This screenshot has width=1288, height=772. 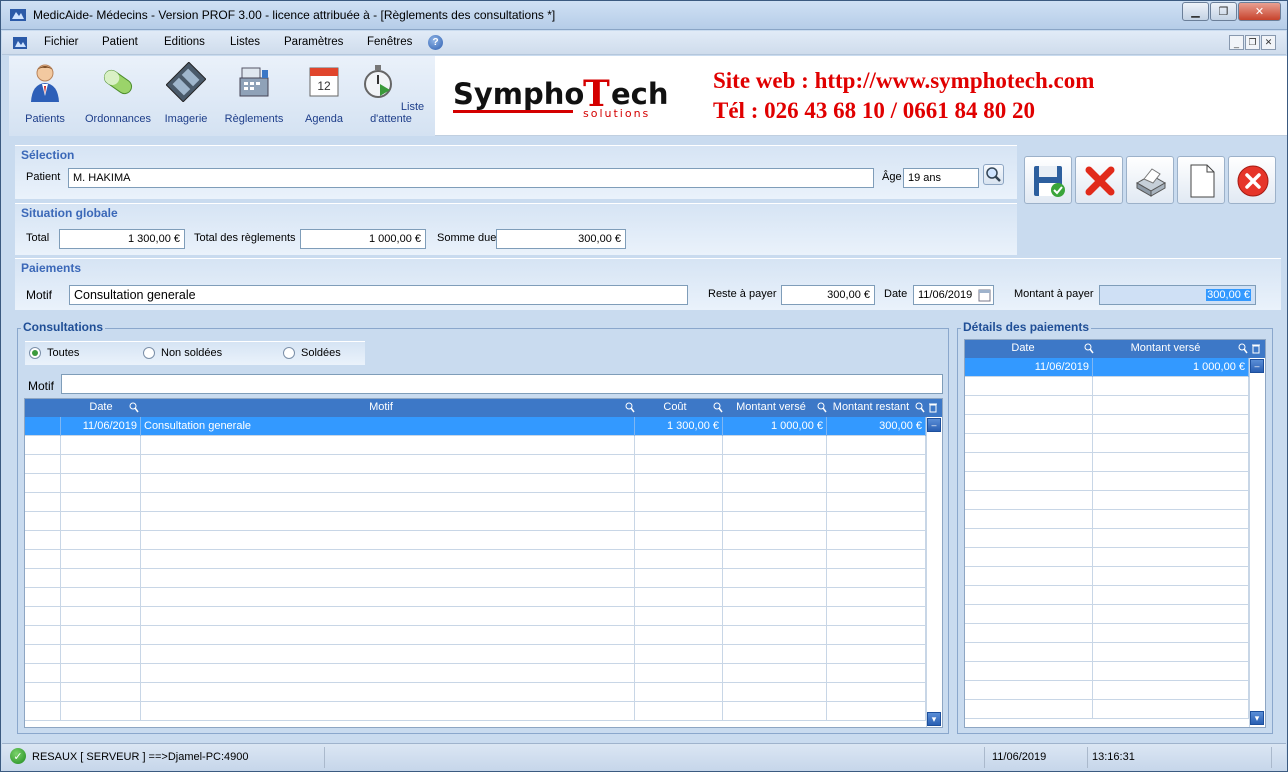 I want to click on minimize-button: ▁, so click(x=1195, y=11).